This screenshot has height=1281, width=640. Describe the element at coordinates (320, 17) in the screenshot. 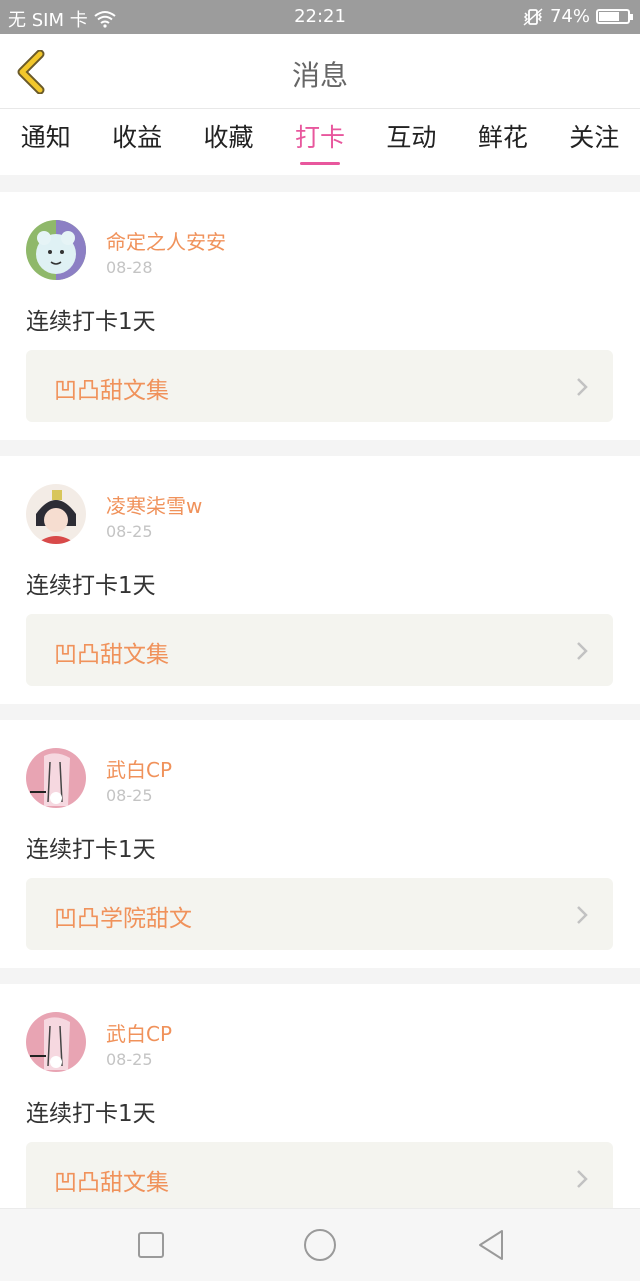

I see `status-bar: 无 SIM 卡 22:21 74%` at that location.